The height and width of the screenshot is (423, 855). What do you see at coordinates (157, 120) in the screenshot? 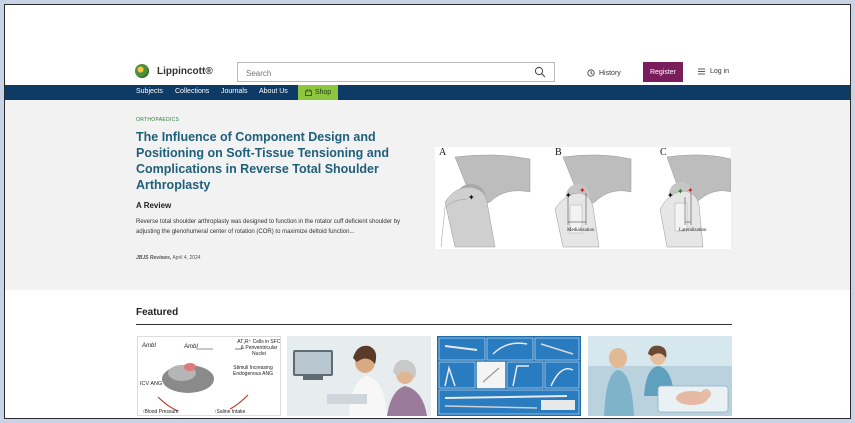
I see `article-category: ORTHOPAEDICS` at bounding box center [157, 120].